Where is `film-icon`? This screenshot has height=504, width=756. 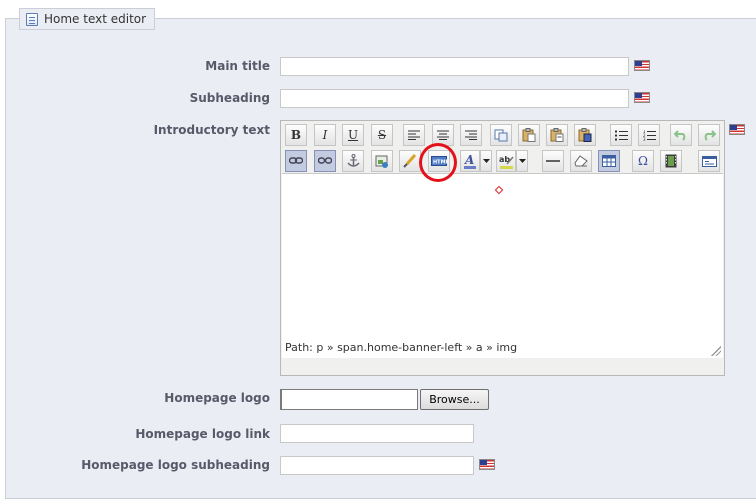
film-icon is located at coordinates (671, 161).